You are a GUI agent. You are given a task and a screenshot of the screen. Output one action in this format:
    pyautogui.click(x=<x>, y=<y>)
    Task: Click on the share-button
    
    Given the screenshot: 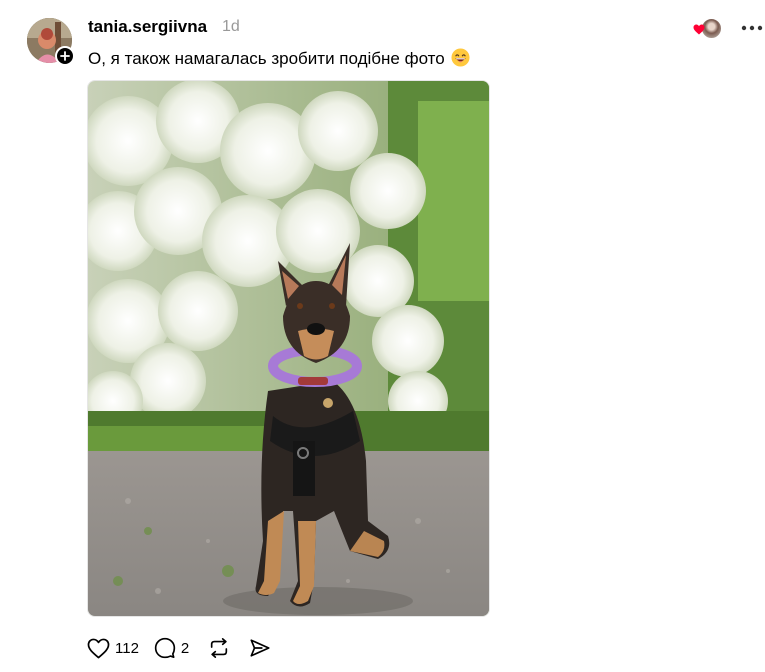 What is the action you would take?
    pyautogui.click(x=260, y=648)
    